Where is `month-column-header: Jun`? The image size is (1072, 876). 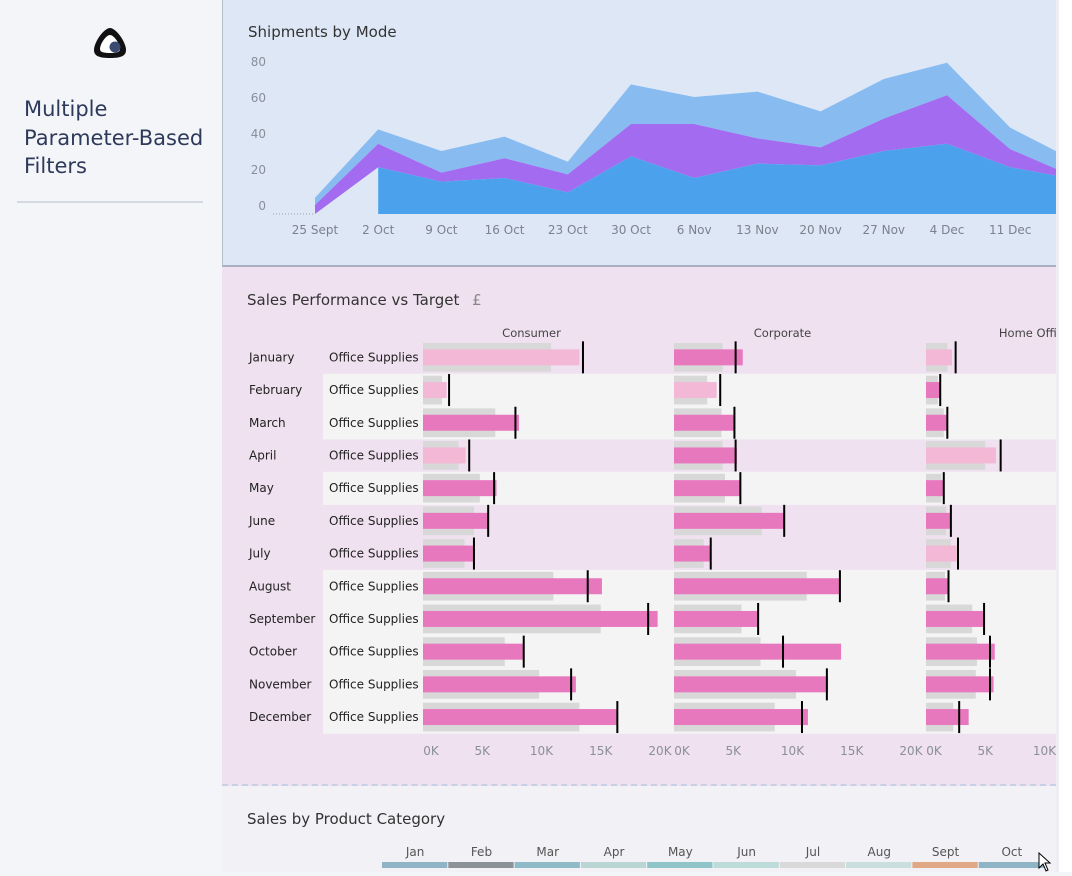
month-column-header: Jun is located at coordinates (746, 852).